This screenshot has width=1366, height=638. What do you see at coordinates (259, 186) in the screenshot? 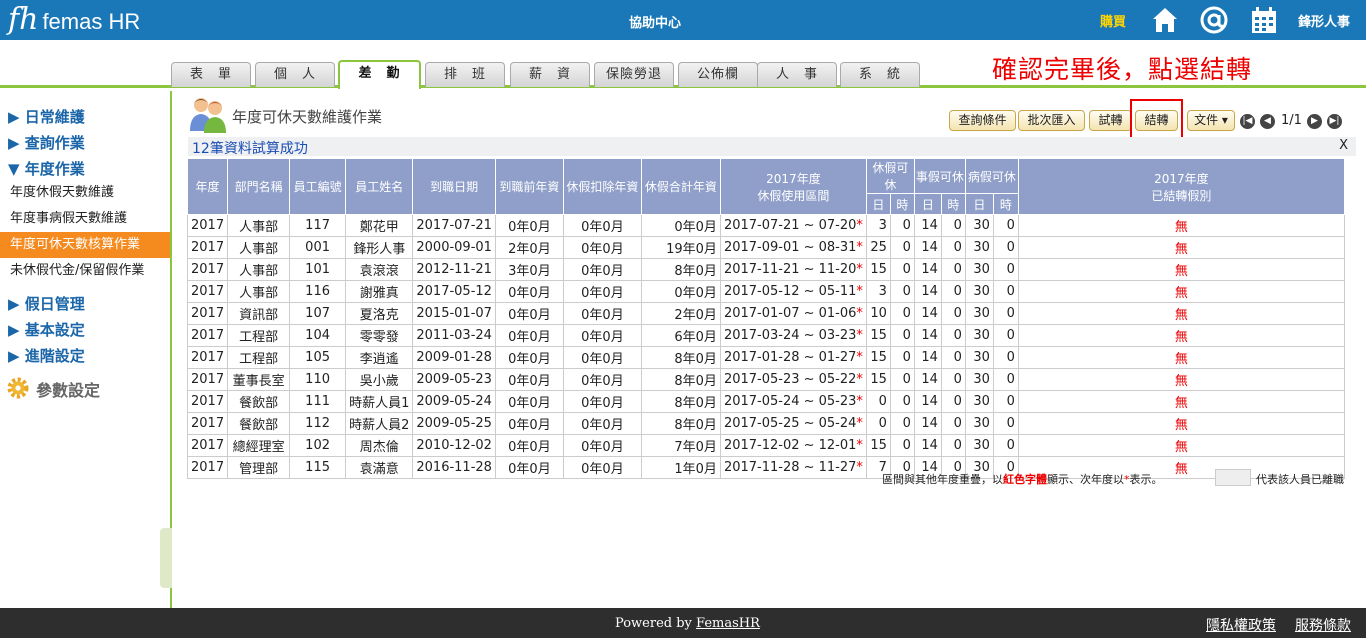
I see `col-dept: 部門名稱` at bounding box center [259, 186].